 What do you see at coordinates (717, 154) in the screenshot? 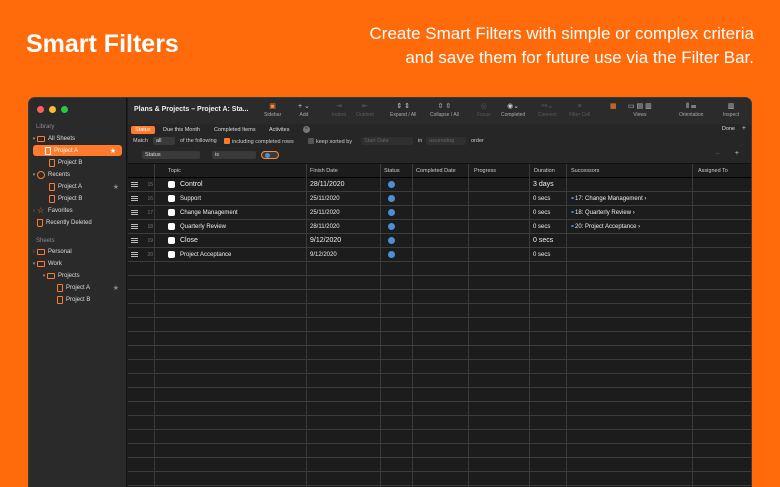
I see `remove-criteria-button: −` at bounding box center [717, 154].